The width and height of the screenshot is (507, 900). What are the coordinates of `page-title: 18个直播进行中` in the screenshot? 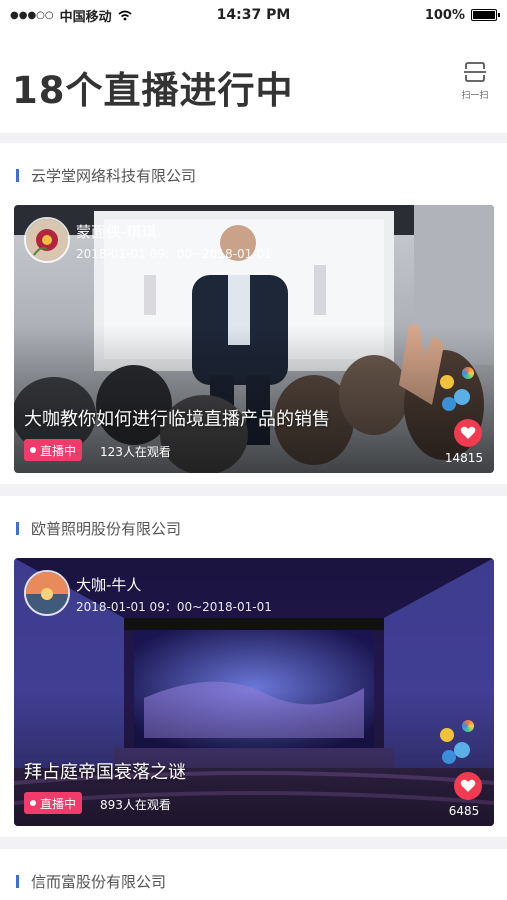 It's located at (153, 90).